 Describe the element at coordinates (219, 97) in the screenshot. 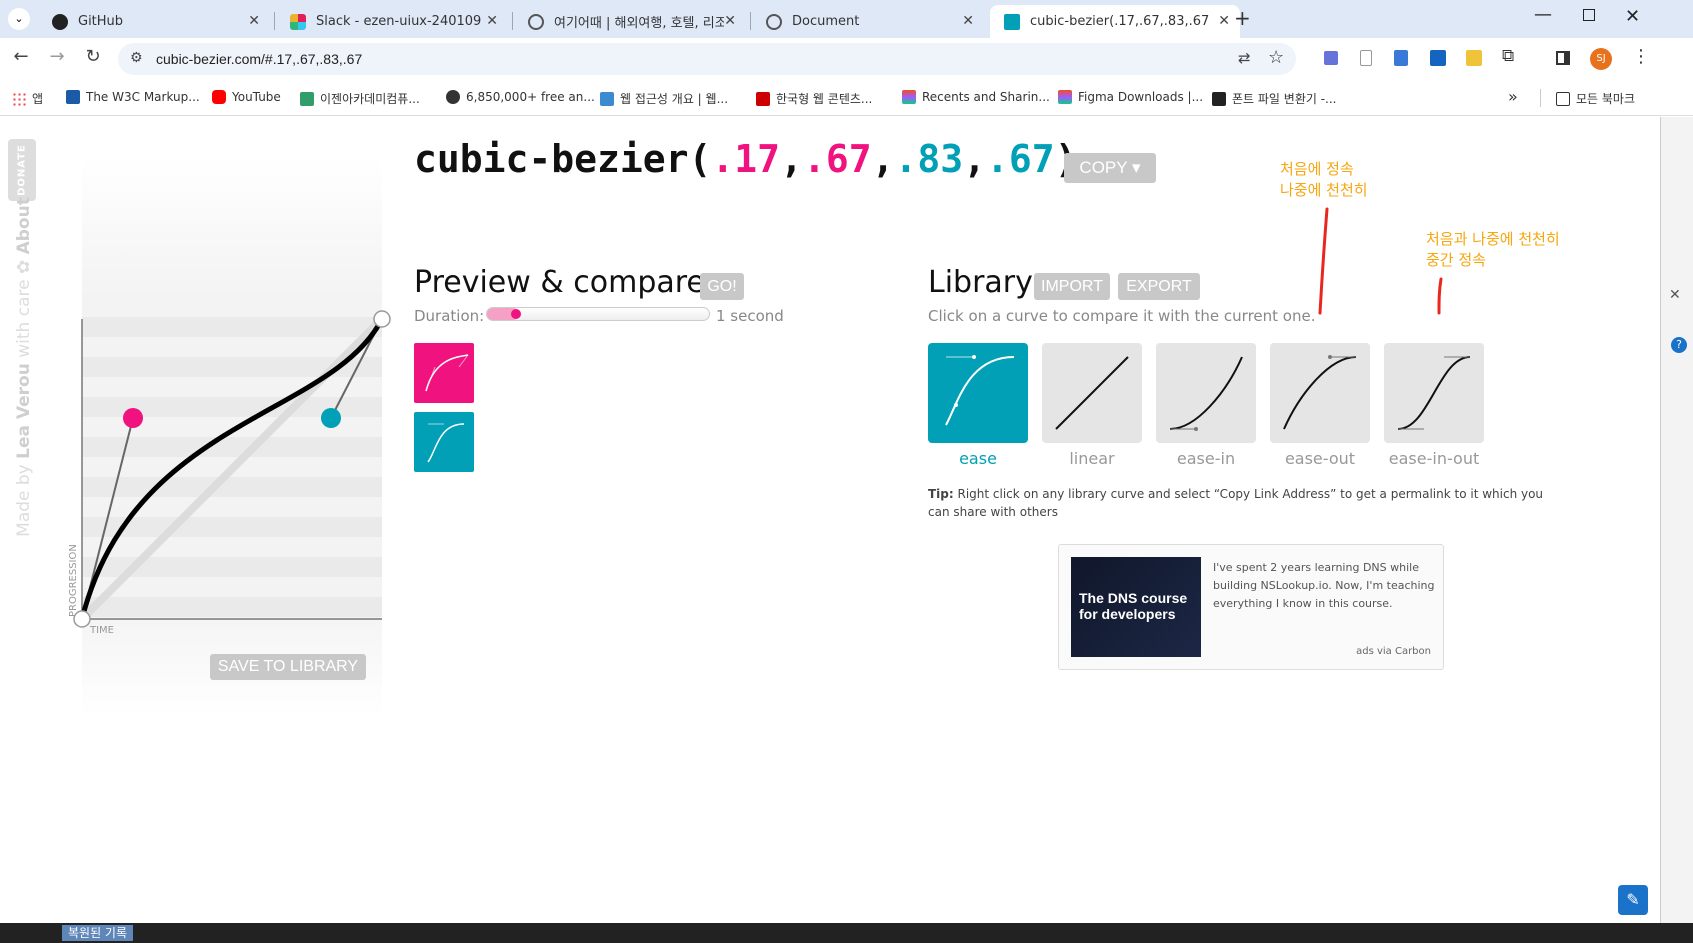

I see `youtube-icon` at that location.